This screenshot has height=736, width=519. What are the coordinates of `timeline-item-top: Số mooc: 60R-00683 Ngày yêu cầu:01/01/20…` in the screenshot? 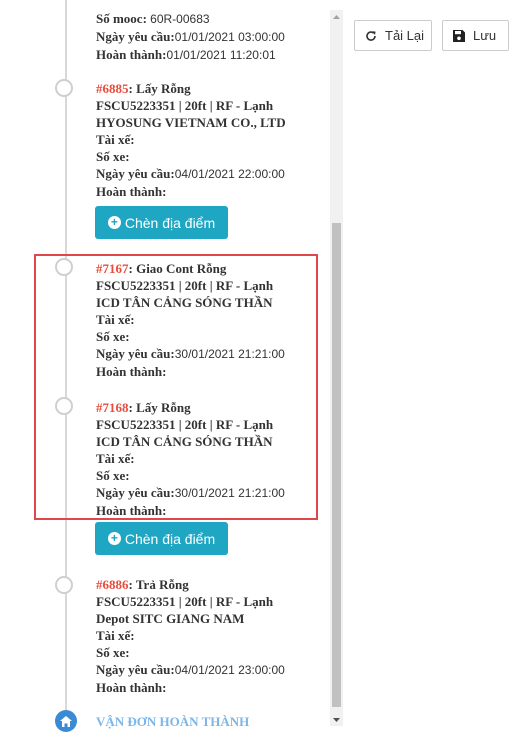 It's located at (206, 37).